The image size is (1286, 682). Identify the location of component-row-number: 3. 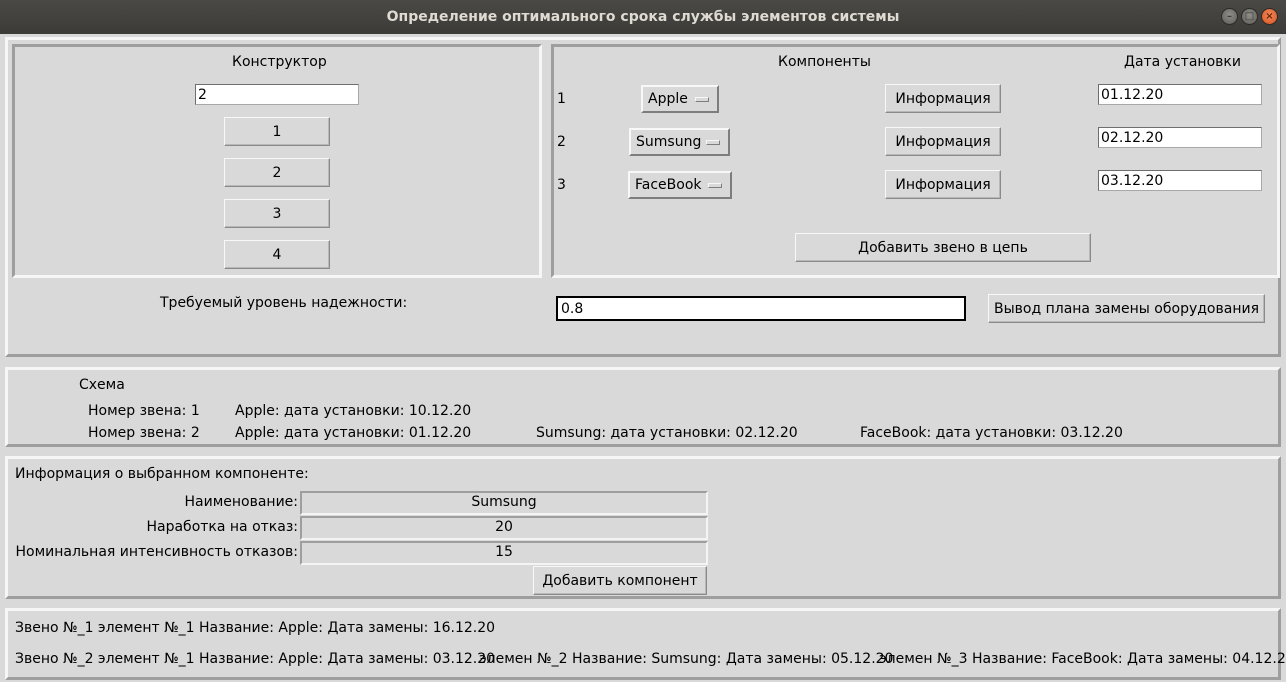
(561, 185).